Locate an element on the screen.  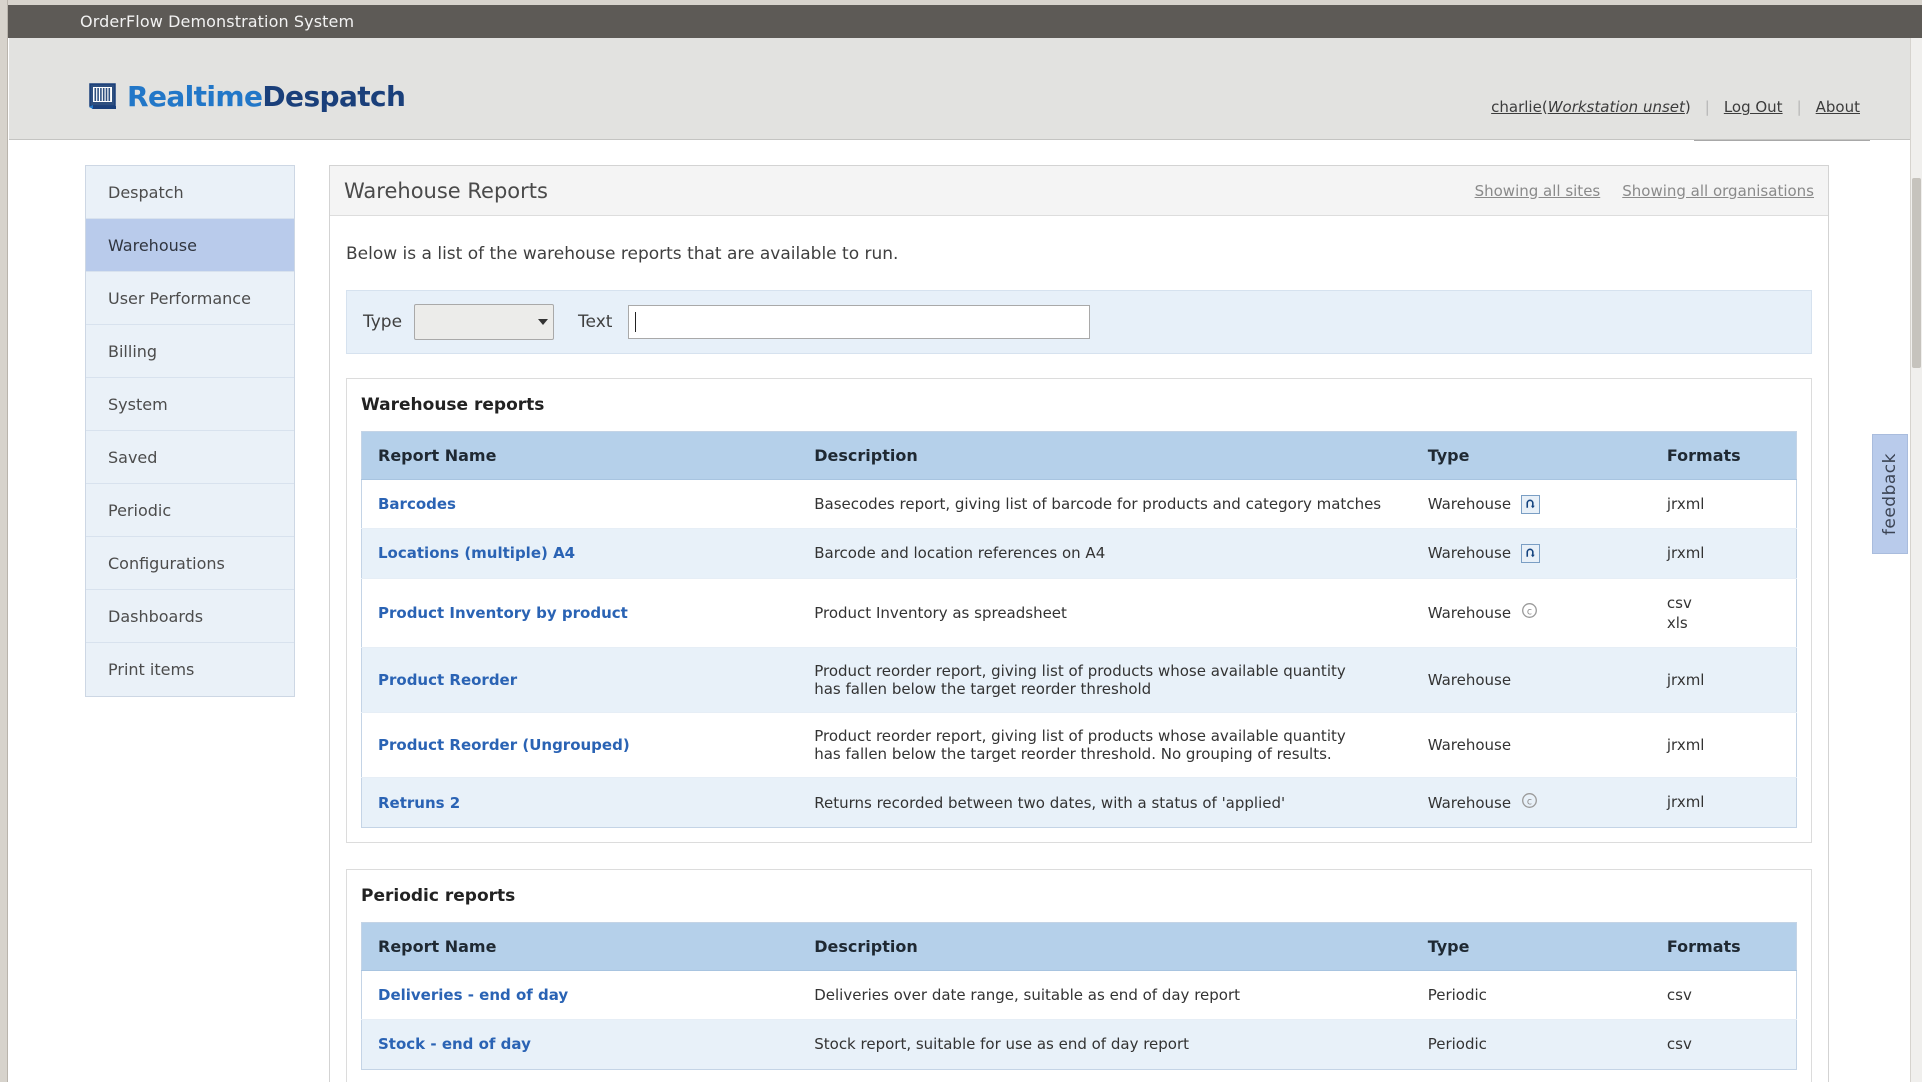
type-filter-select is located at coordinates (484, 322).